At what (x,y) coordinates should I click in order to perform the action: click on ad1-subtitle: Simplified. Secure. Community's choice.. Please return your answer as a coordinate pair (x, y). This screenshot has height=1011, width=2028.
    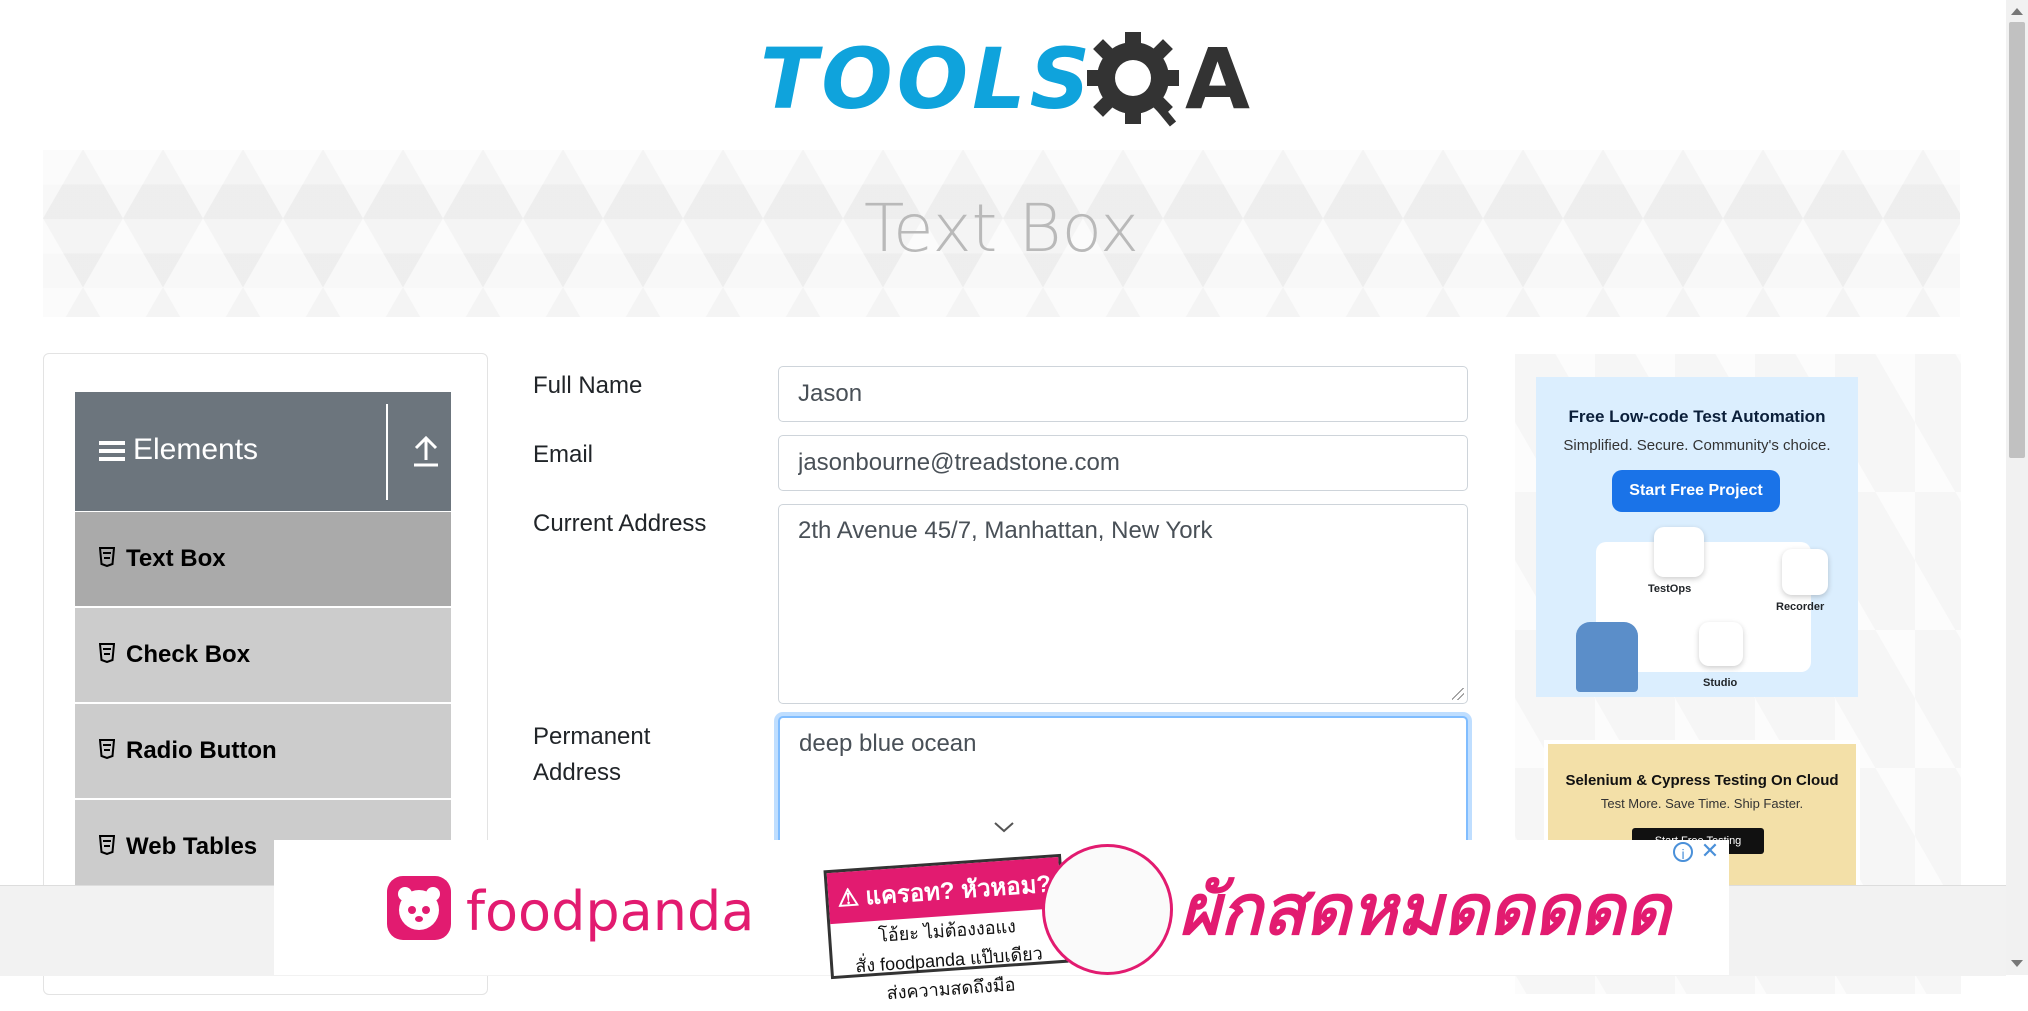
    Looking at the image, I should click on (1697, 445).